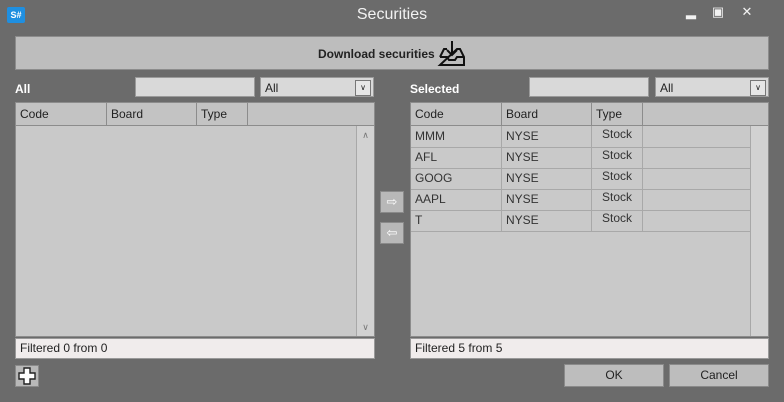 This screenshot has height=402, width=784. Describe the element at coordinates (23, 89) in the screenshot. I see `all-label: All` at that location.